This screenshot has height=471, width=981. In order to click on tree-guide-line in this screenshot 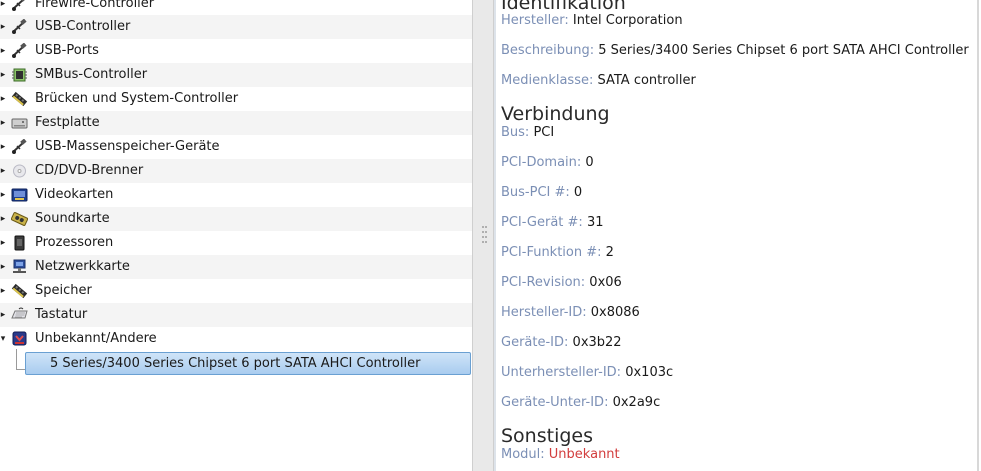, I will do `click(16, 359)`.